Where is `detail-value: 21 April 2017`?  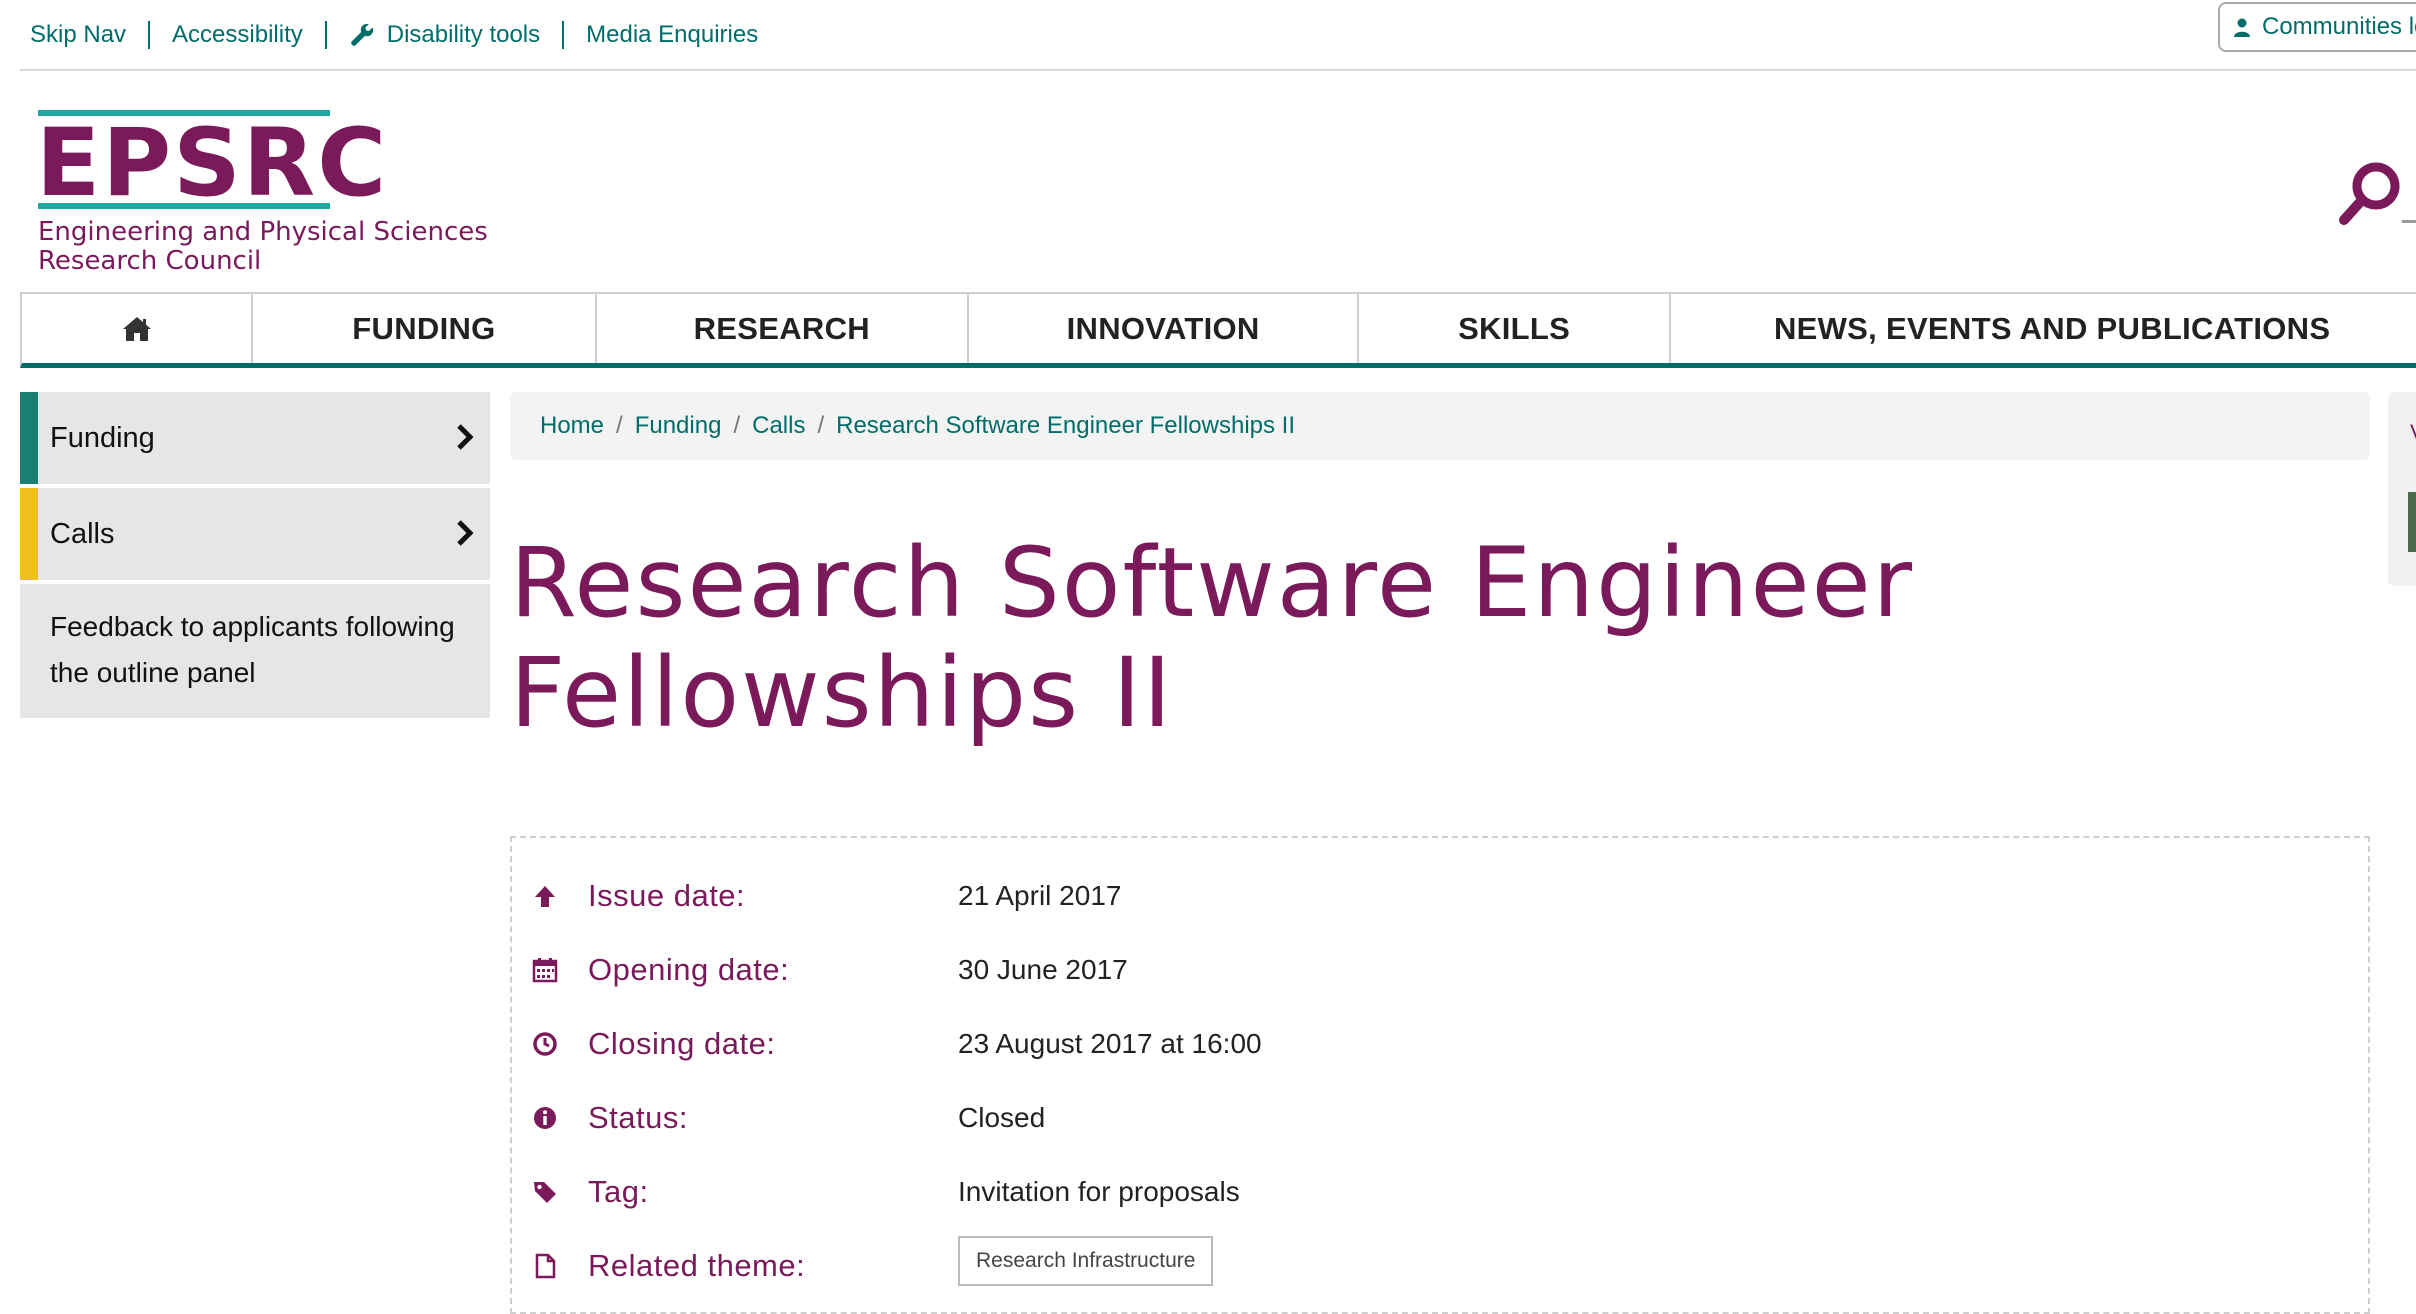 detail-value: 21 April 2017 is located at coordinates (1040, 895).